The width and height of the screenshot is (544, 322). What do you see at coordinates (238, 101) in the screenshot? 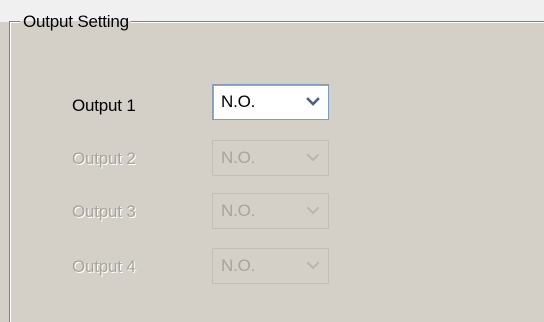
I see `output-1-select-value: N.O.` at bounding box center [238, 101].